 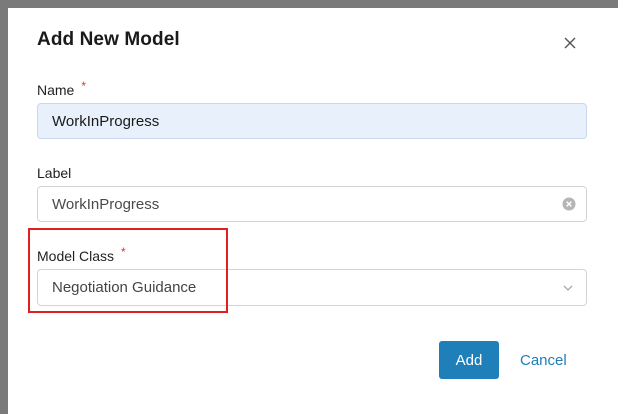 I want to click on close-button, so click(x=570, y=43).